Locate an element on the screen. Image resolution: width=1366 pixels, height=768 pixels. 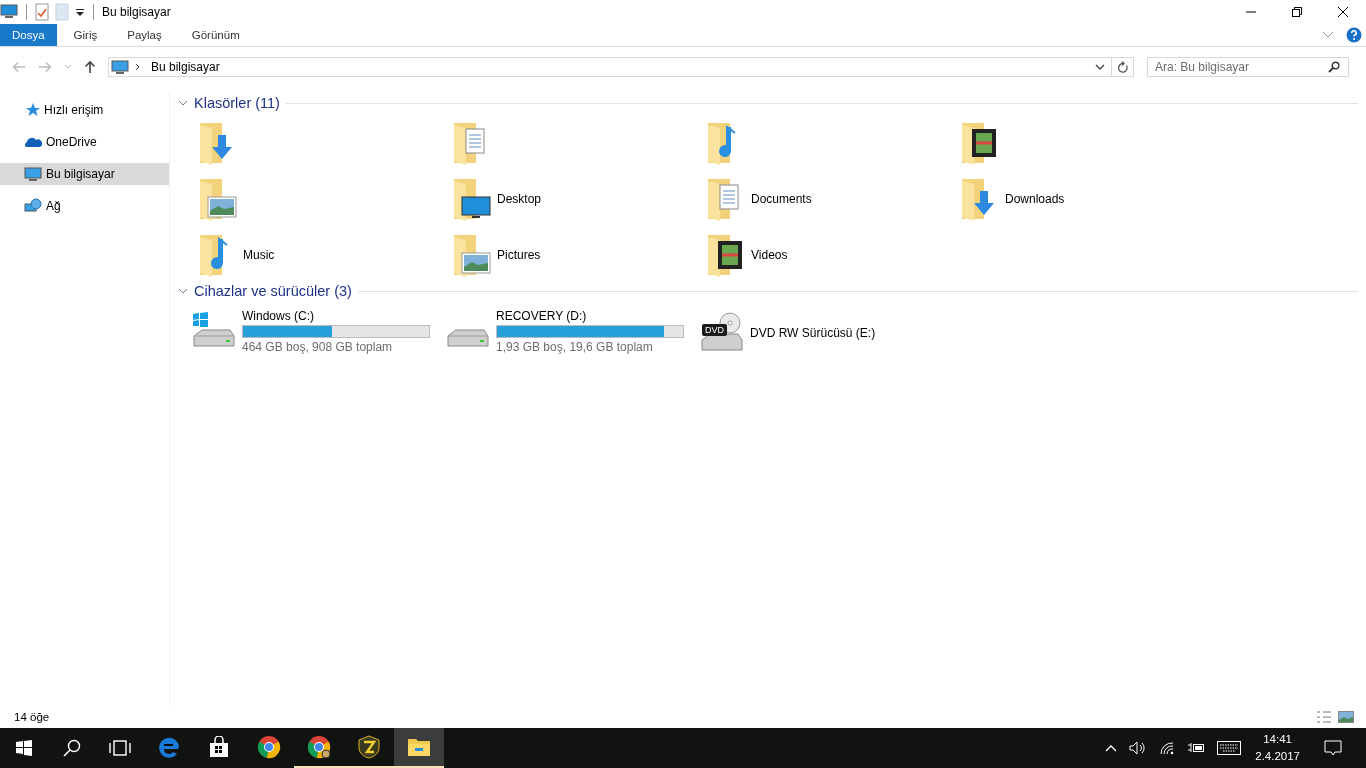
sidebar-item: Hızlı erişim is located at coordinates (84, 110).